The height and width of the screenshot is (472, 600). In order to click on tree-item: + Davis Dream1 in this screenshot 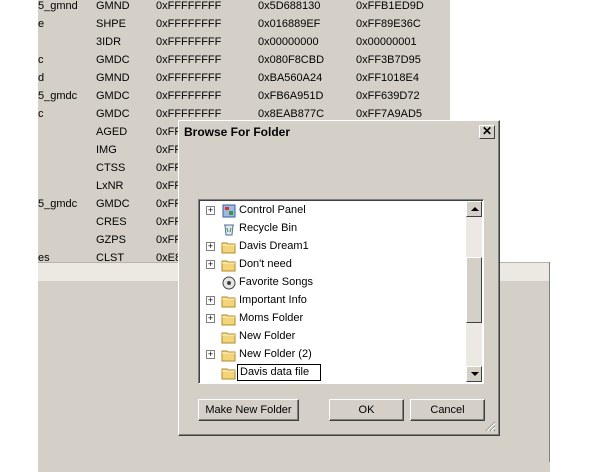, I will do `click(334, 247)`.